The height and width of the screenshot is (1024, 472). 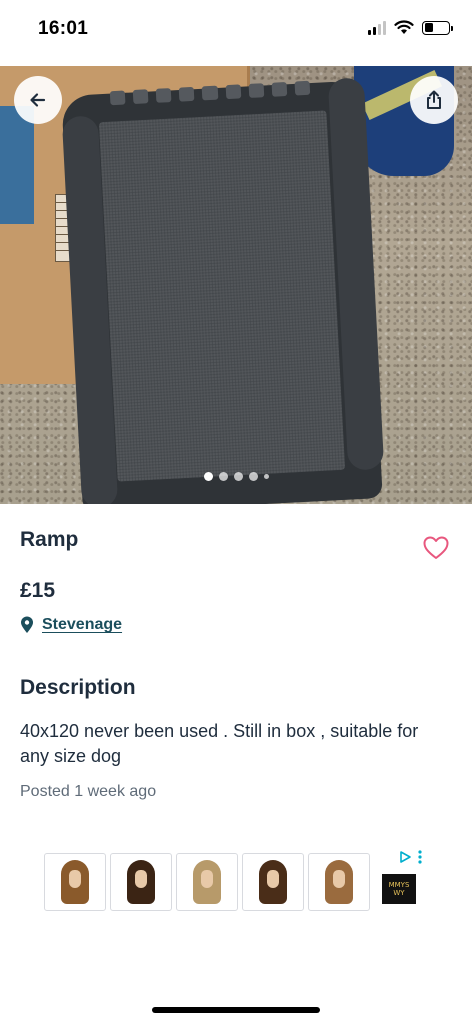 What do you see at coordinates (38, 590) in the screenshot?
I see `listing-price: £15` at bounding box center [38, 590].